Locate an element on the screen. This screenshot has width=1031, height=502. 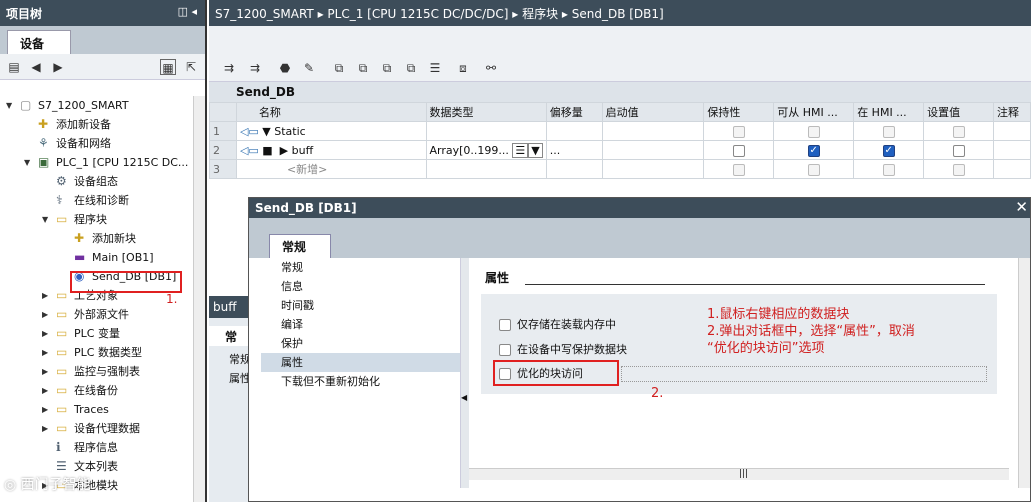
tree-item: ▶ ▭ 在线备份 is located at coordinates (102, 390).